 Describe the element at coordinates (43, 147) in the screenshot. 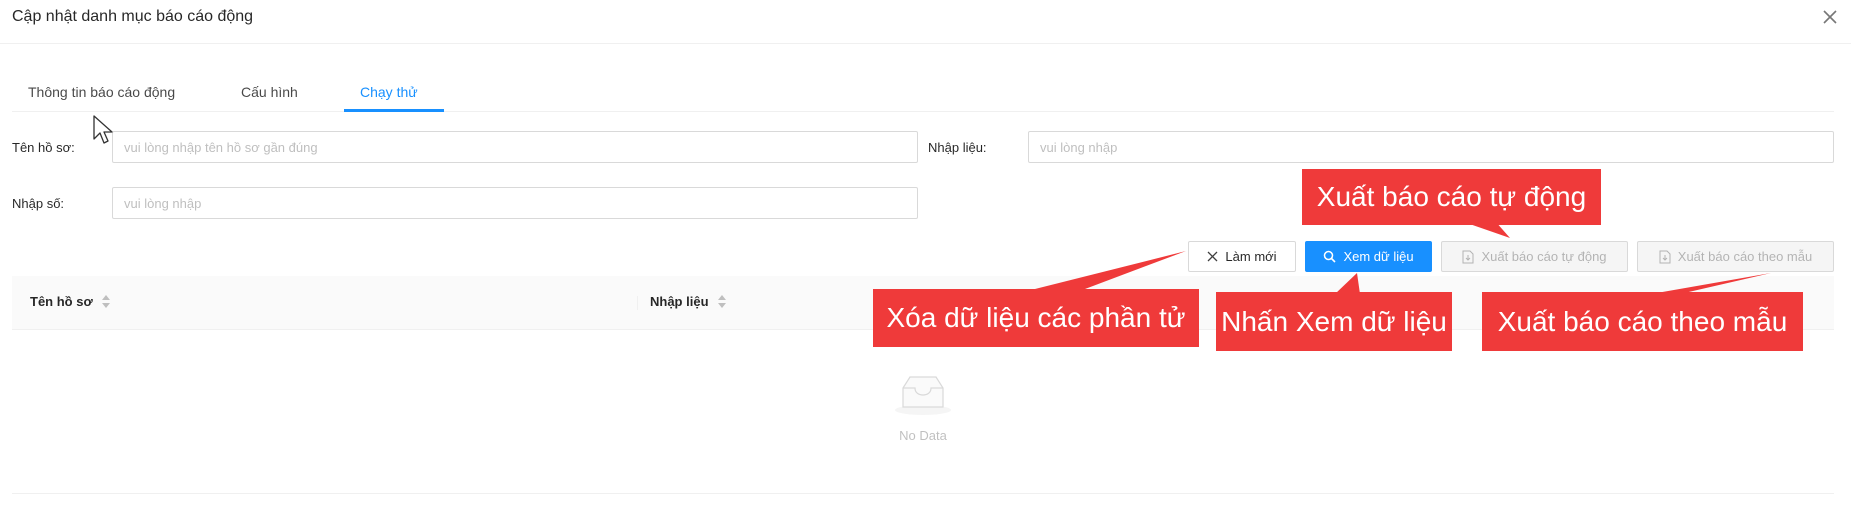

I see `profile-name-label: Tên hồ sơ:` at that location.